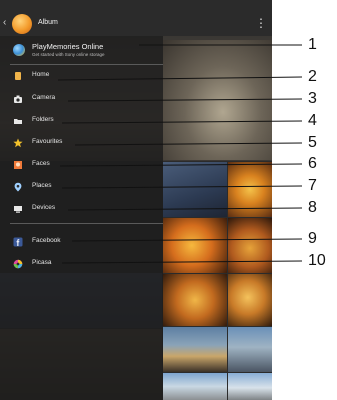 This screenshot has height=400, width=337. I want to click on facebook-icon, so click(18, 242).